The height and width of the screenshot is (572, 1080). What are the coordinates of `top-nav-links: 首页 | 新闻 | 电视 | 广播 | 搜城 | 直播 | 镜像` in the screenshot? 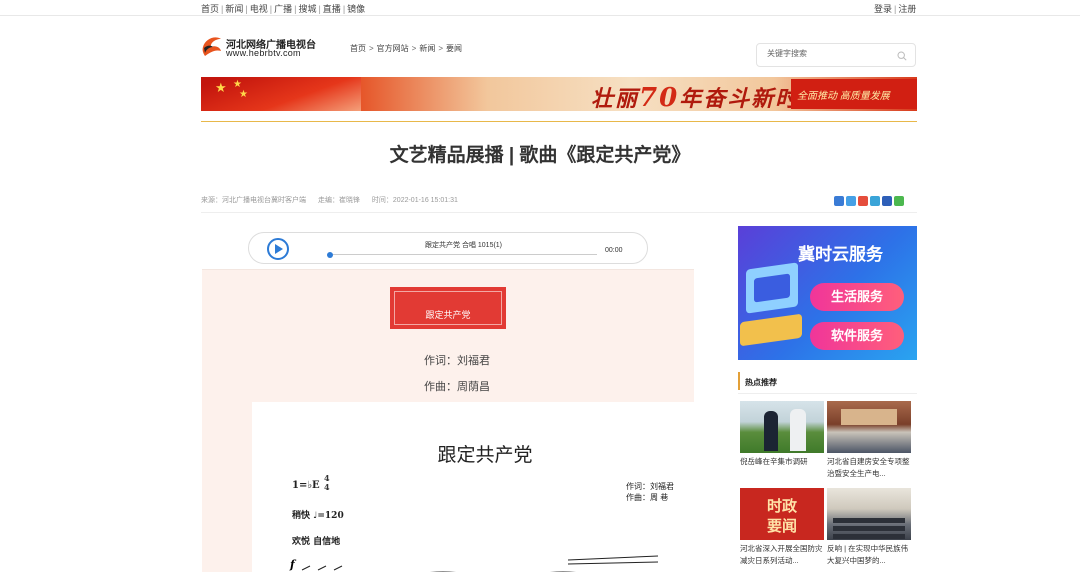 It's located at (283, 8).